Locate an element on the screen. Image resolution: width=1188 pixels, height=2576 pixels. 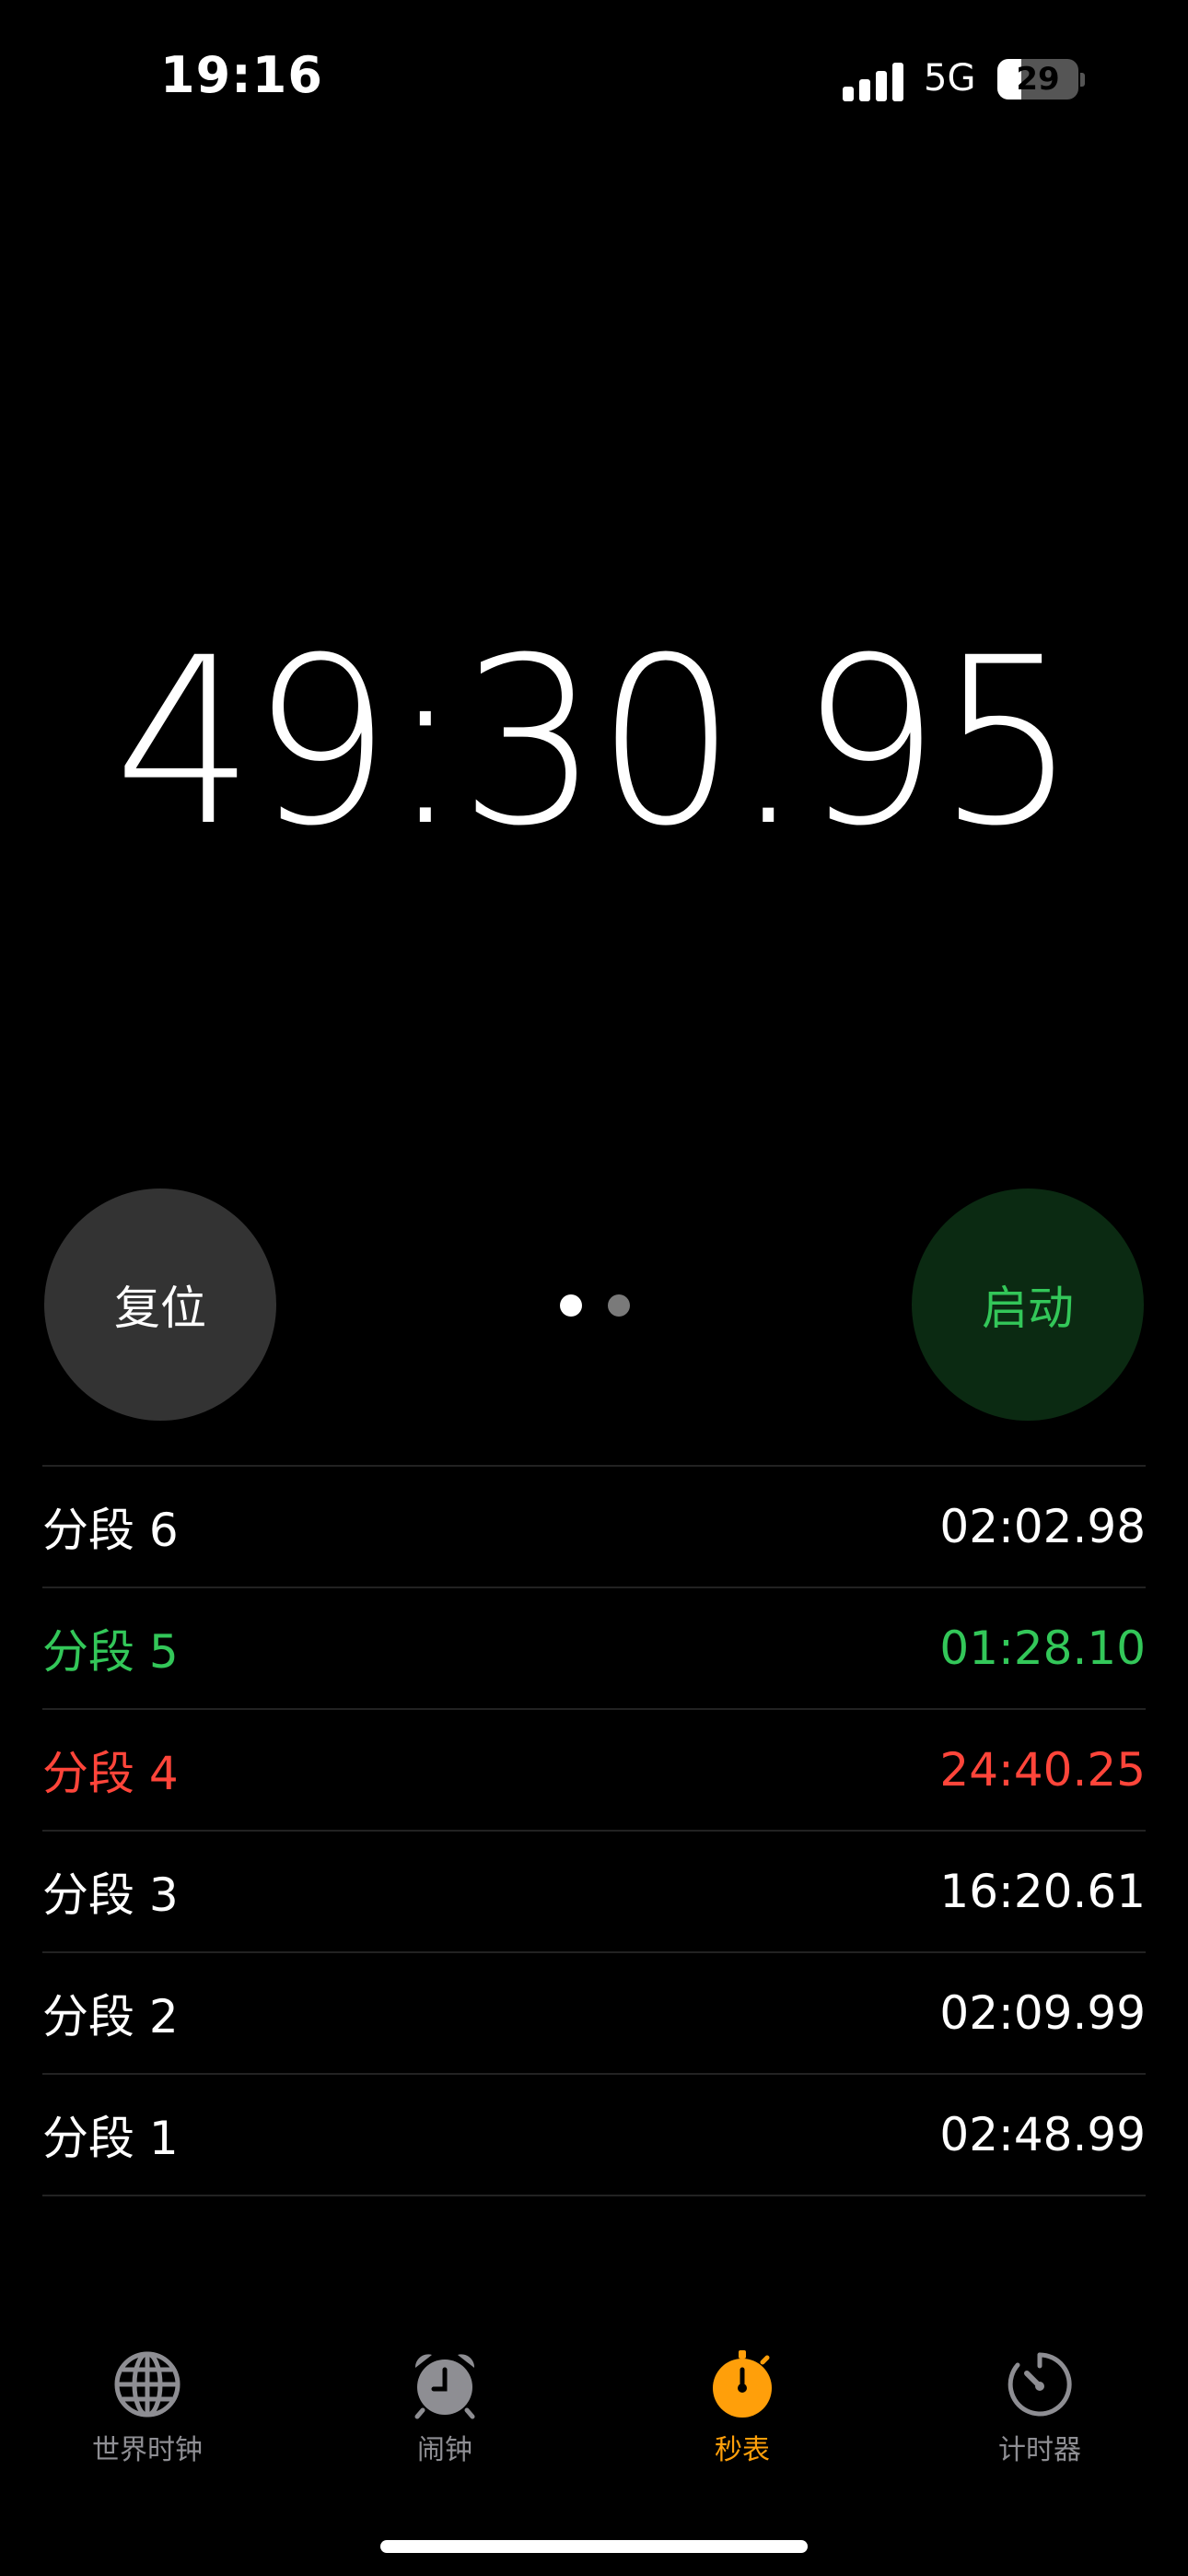
lap-time: 16:20.61 is located at coordinates (1042, 1891).